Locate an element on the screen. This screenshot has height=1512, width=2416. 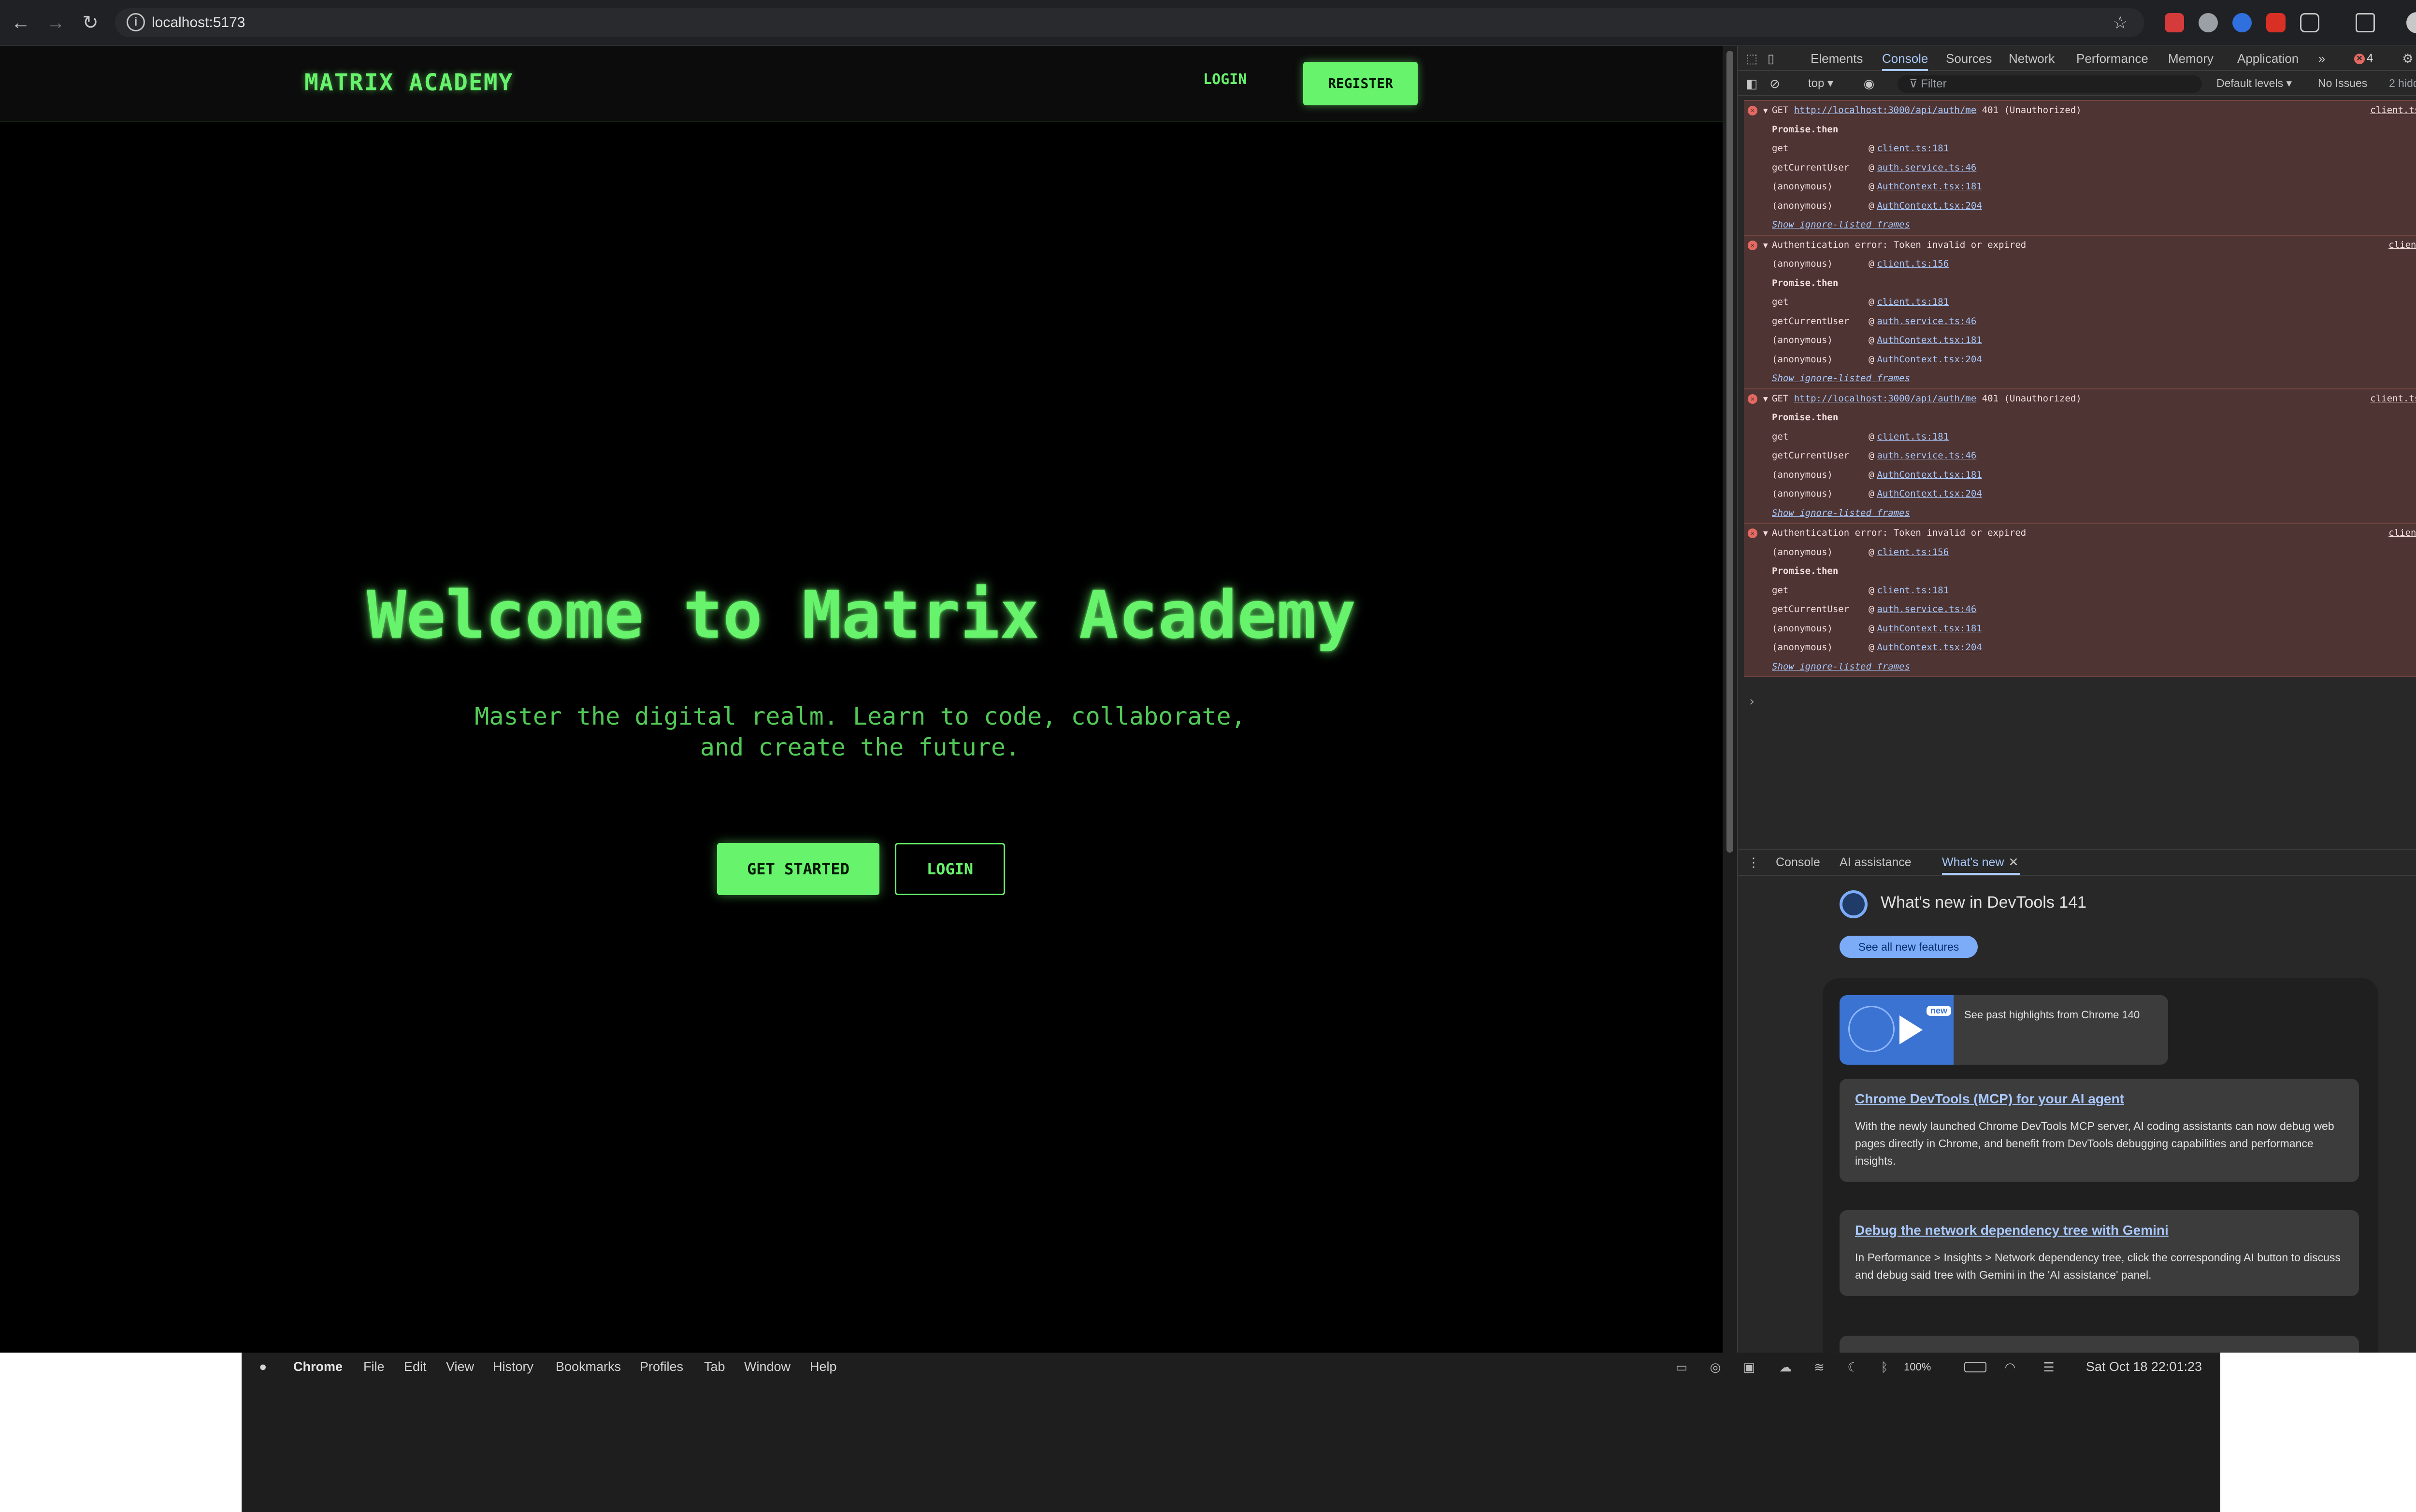
menu-profiles: Profiles is located at coordinates (661, 1366).